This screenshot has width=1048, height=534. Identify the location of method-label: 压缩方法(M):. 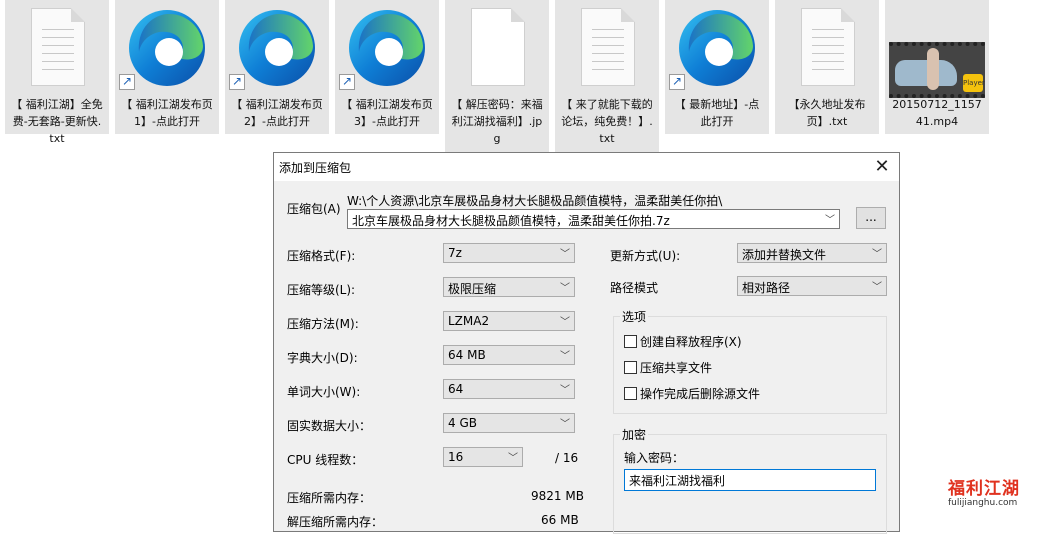
(323, 324).